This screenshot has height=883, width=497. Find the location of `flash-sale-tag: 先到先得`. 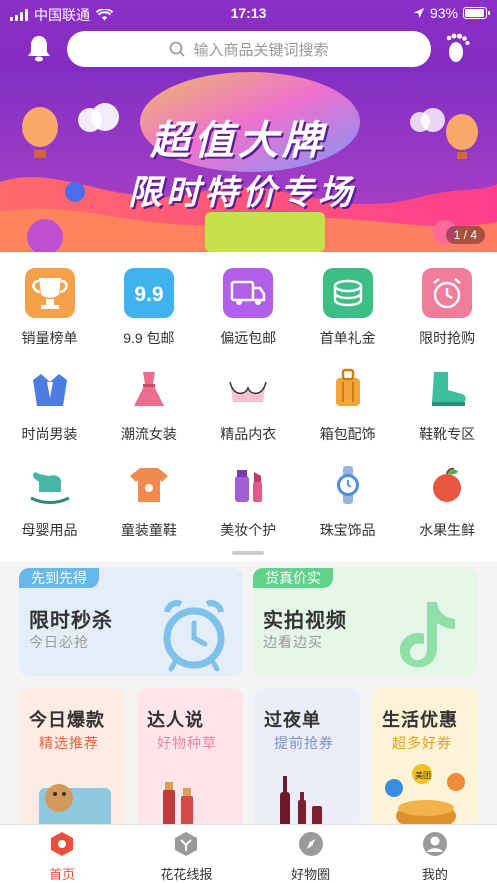

flash-sale-tag: 先到先得 is located at coordinates (59, 578).